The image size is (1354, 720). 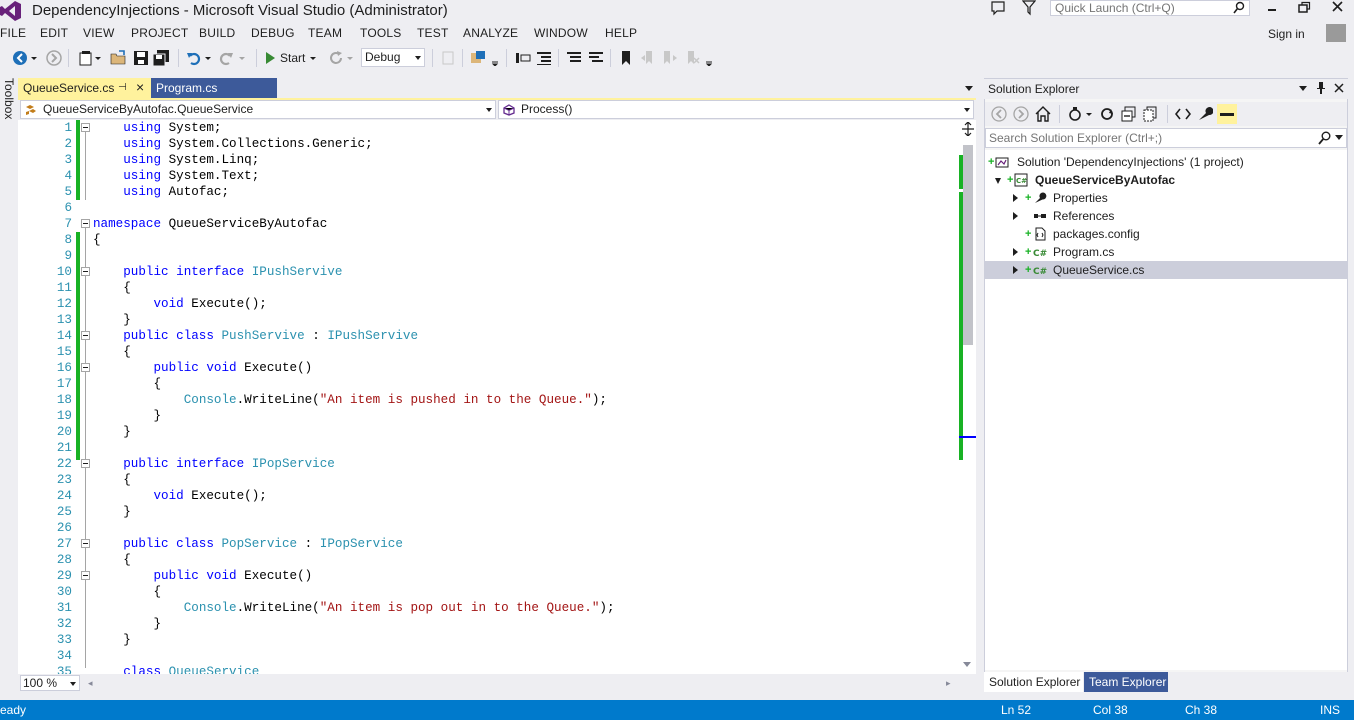 I want to click on type-navigation-combo: QueueServiceByAutofac.QueueService, so click(x=258, y=109).